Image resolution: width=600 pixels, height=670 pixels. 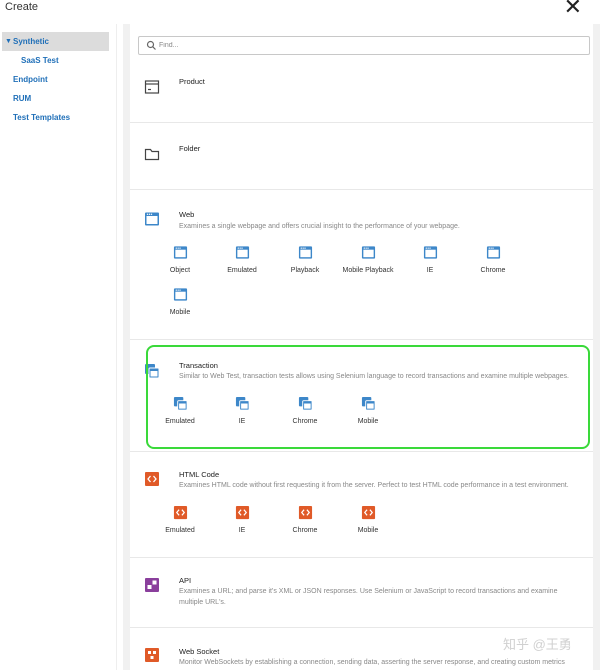 I want to click on section-title: Product, so click(x=192, y=81).